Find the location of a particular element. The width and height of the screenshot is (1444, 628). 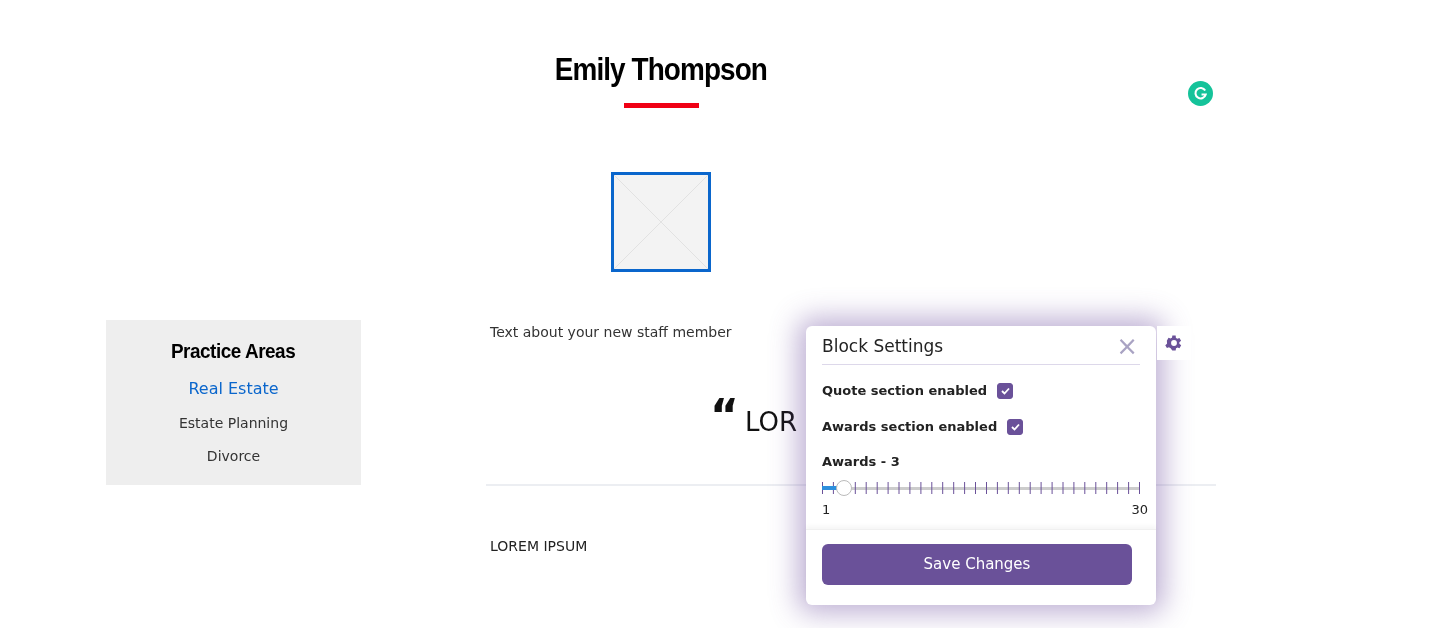

sidebar-link: Real Estate is located at coordinates (233, 389).